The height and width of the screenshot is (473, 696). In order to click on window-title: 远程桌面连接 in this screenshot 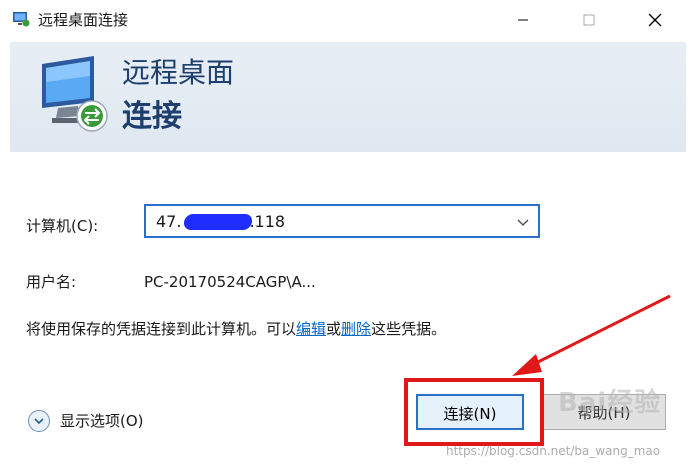, I will do `click(83, 20)`.